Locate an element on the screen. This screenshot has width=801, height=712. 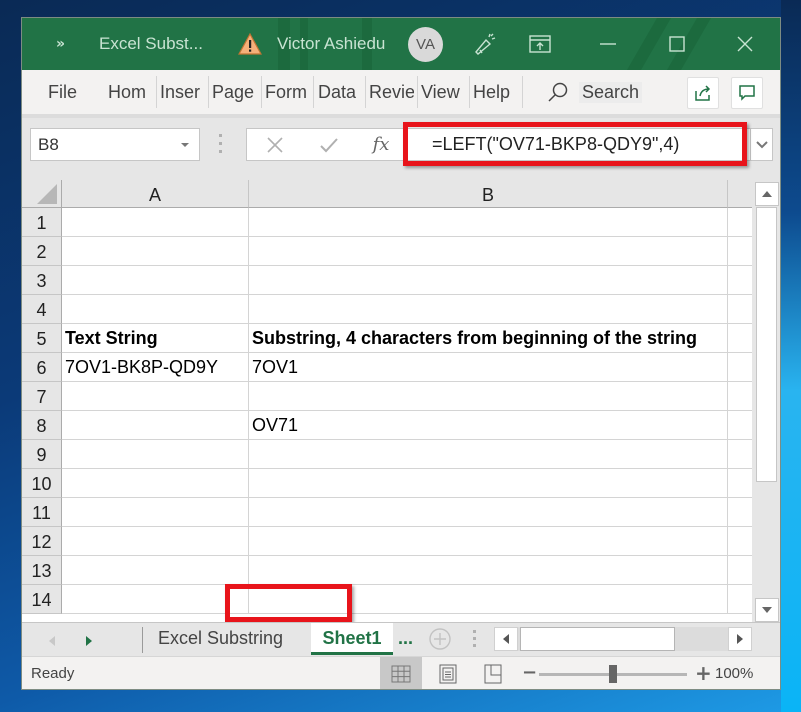
next-sheet-button is located at coordinates (89, 641).